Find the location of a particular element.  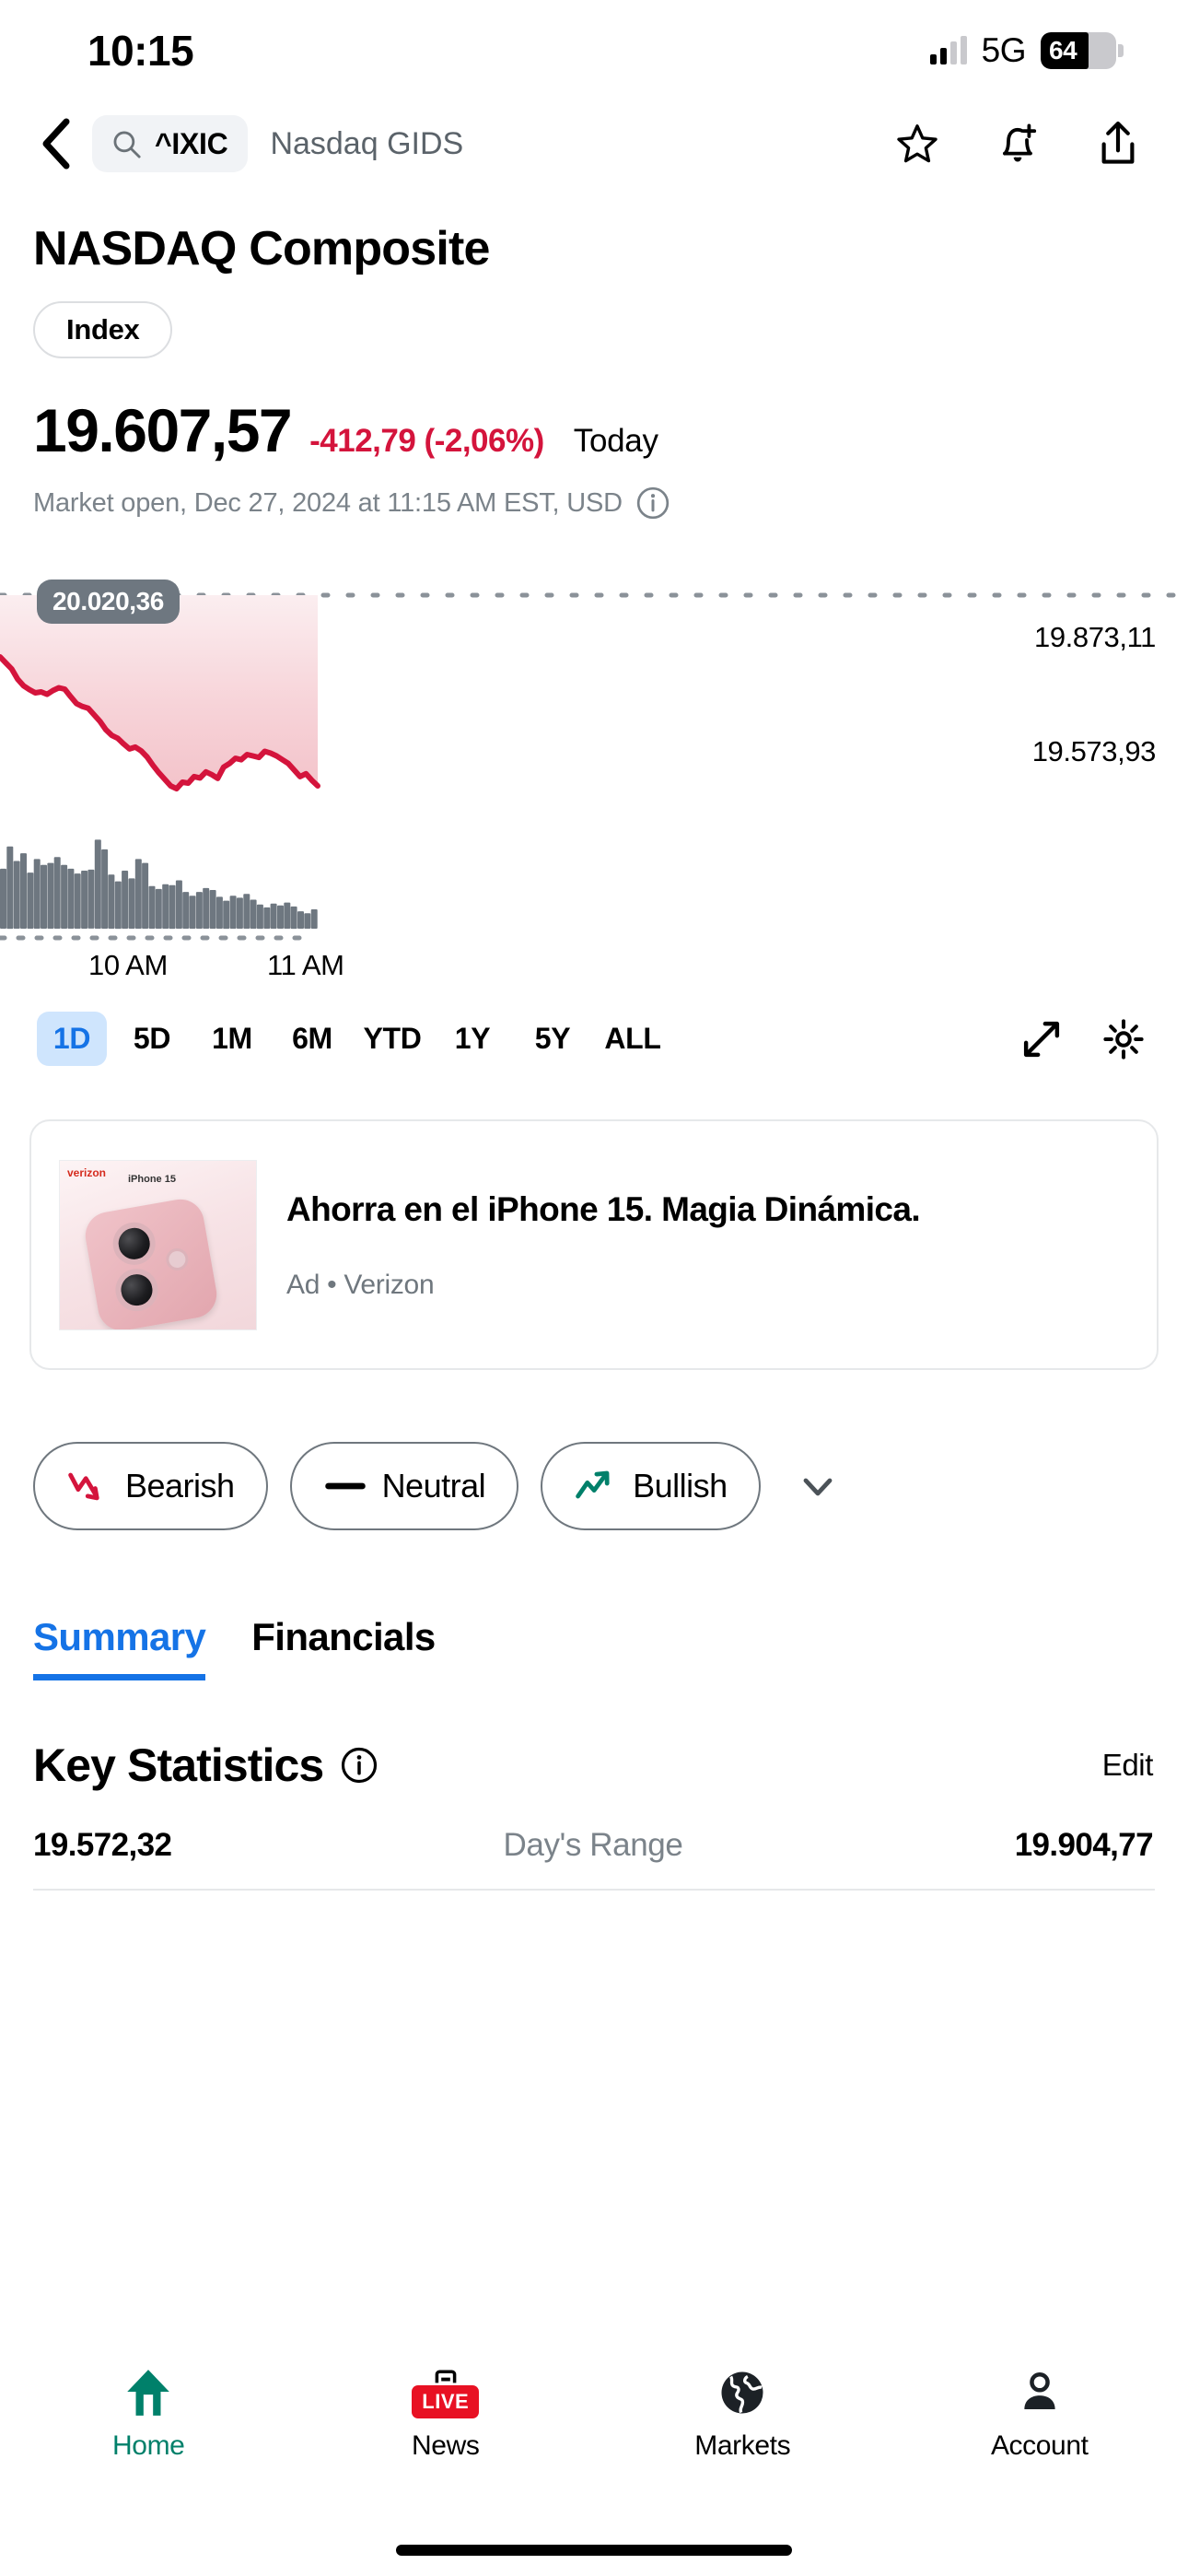

nav-tab-markets: Markets is located at coordinates (742, 2413).